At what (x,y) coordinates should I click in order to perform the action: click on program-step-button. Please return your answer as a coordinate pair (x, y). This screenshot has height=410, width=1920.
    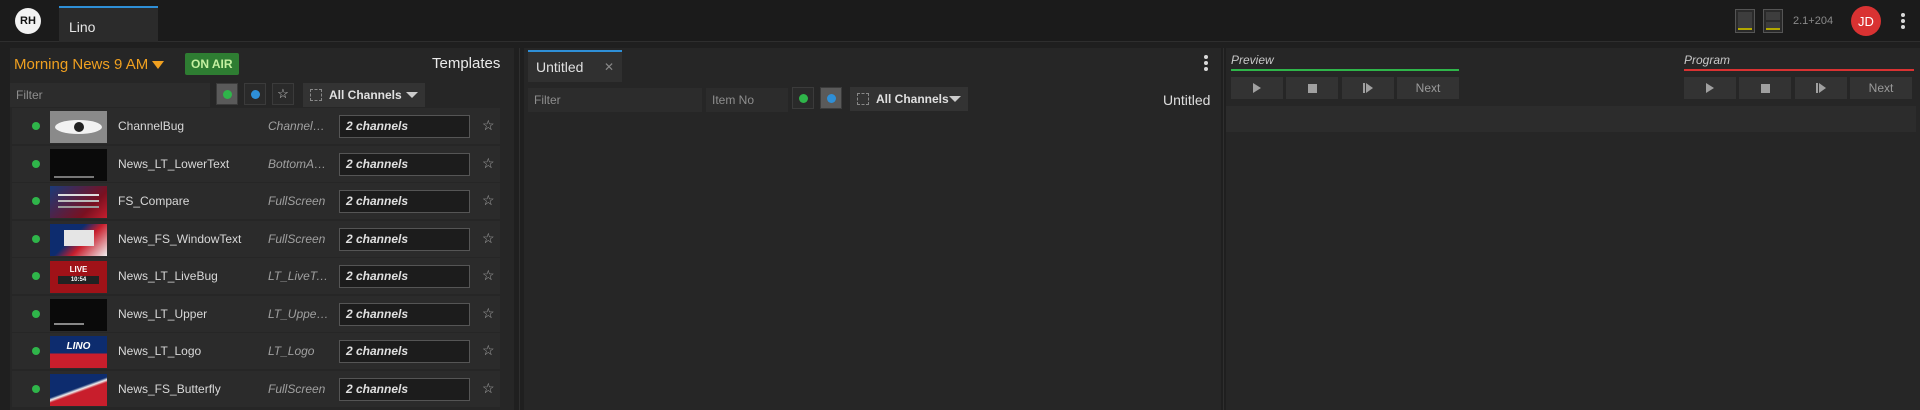
    Looking at the image, I should click on (1821, 88).